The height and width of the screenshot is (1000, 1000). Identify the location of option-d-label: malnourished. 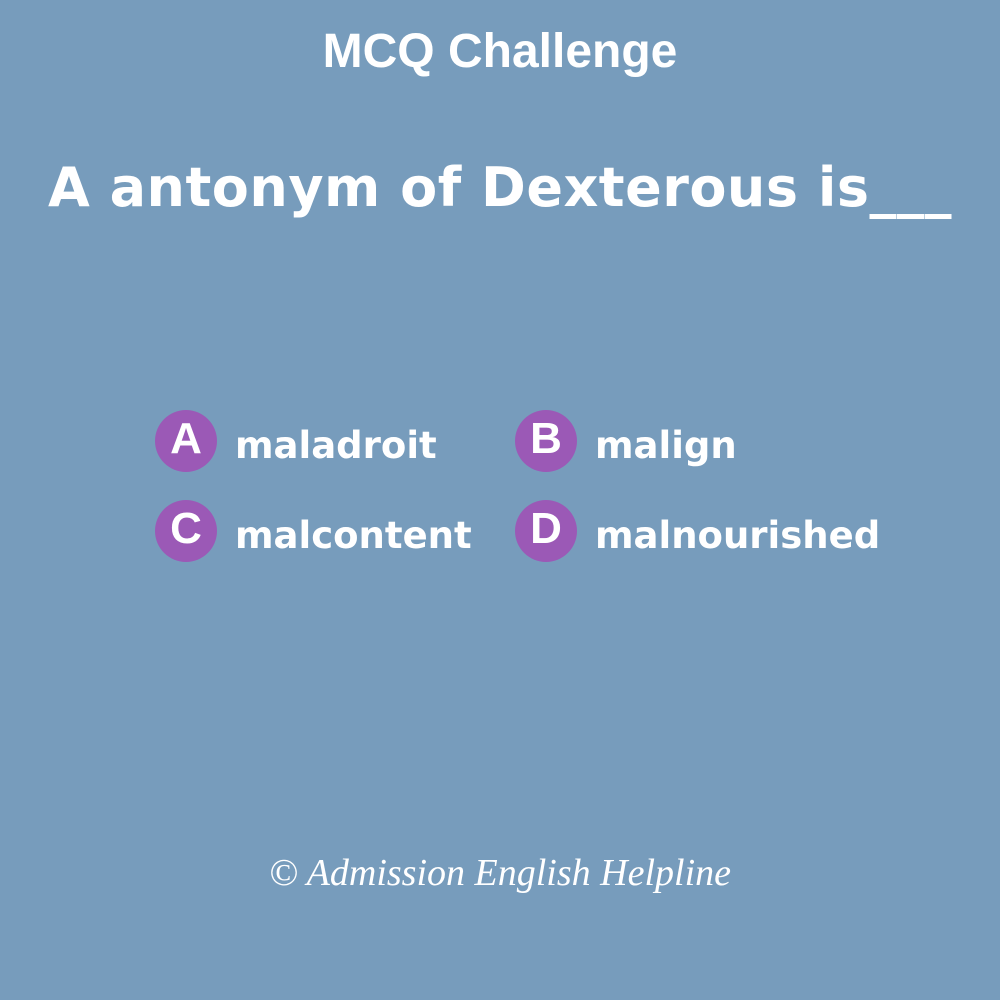
(738, 535).